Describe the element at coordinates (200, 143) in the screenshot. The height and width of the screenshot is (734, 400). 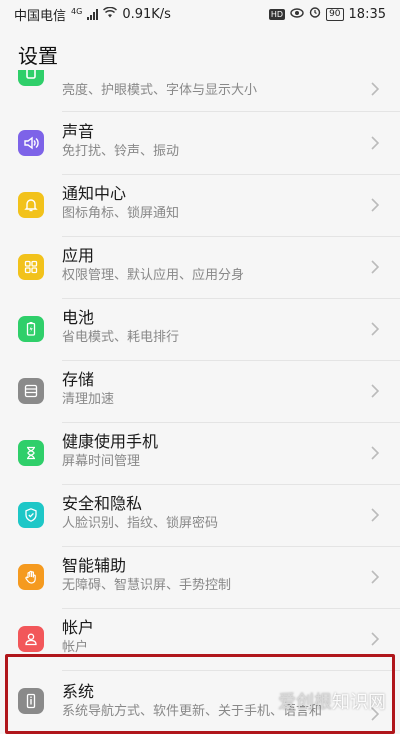
I see `settings-item-sound: 声音 免打扰、铃声、振动` at that location.